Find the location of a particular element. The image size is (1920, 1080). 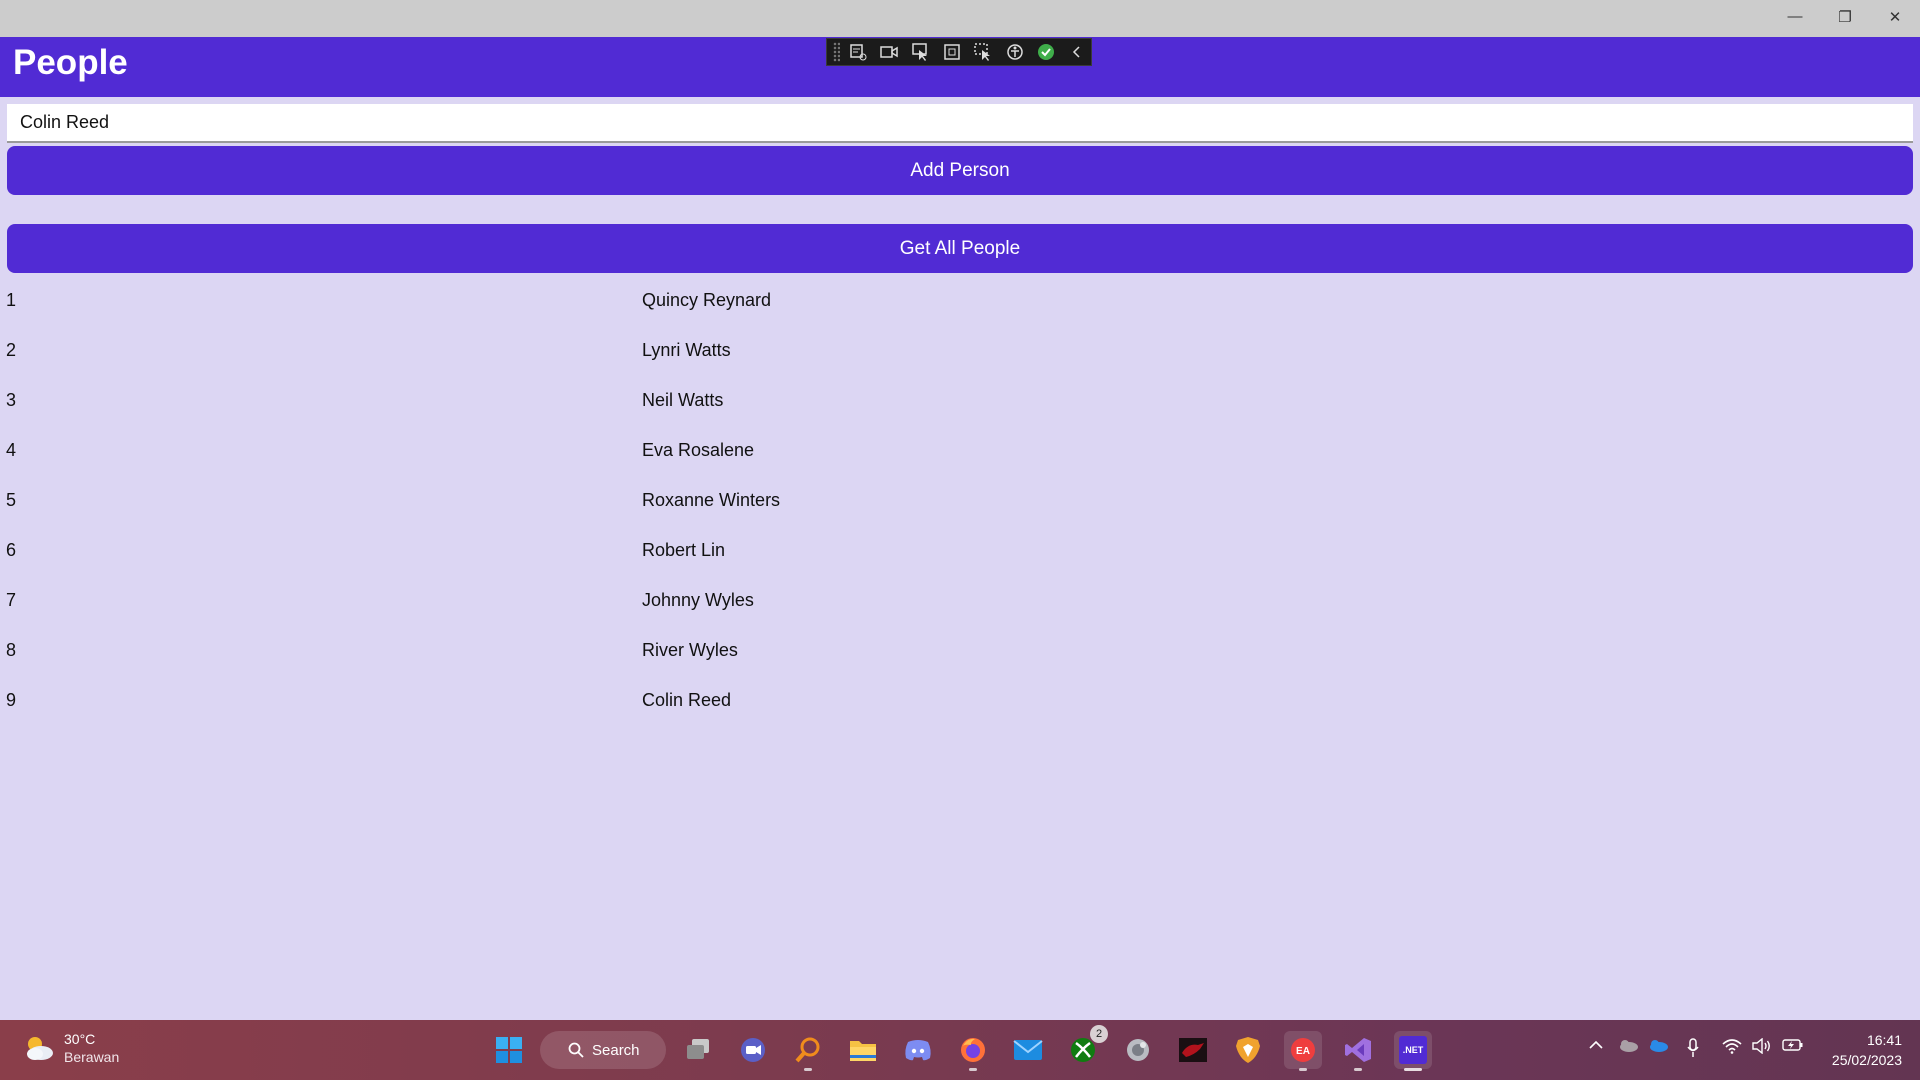

onedrive-icon is located at coordinates (1658, 1046).